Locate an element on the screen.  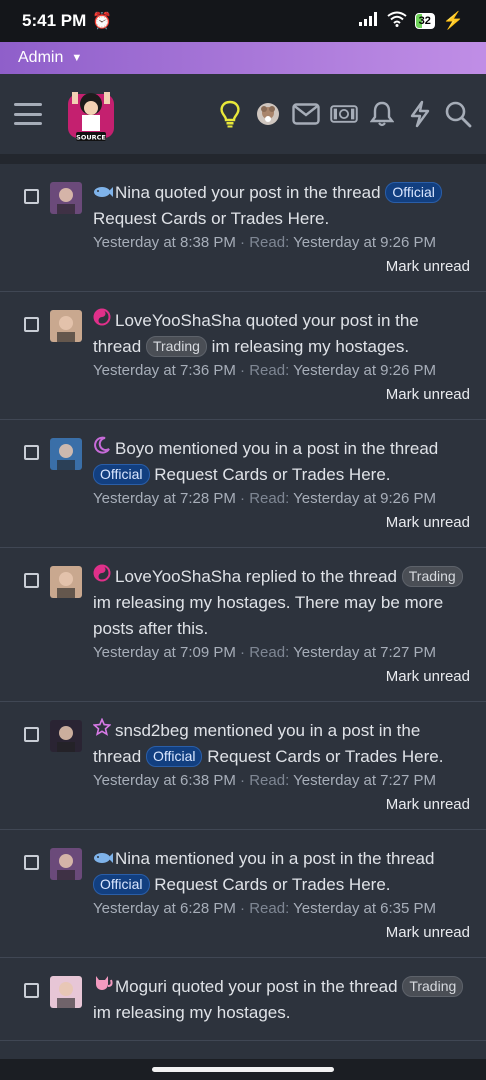
menu-icon is located at coordinates (28, 114).